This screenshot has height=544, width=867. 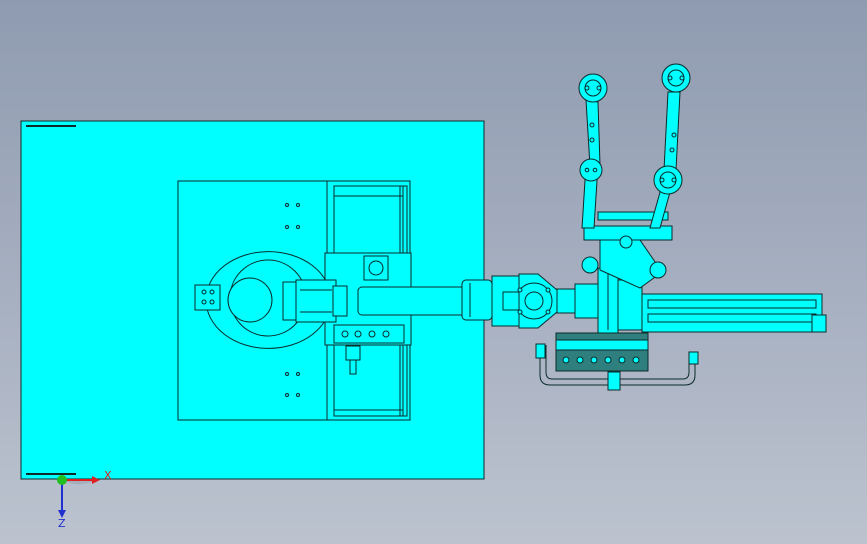 I want to click on z-axis-label: Z, so click(x=62, y=523).